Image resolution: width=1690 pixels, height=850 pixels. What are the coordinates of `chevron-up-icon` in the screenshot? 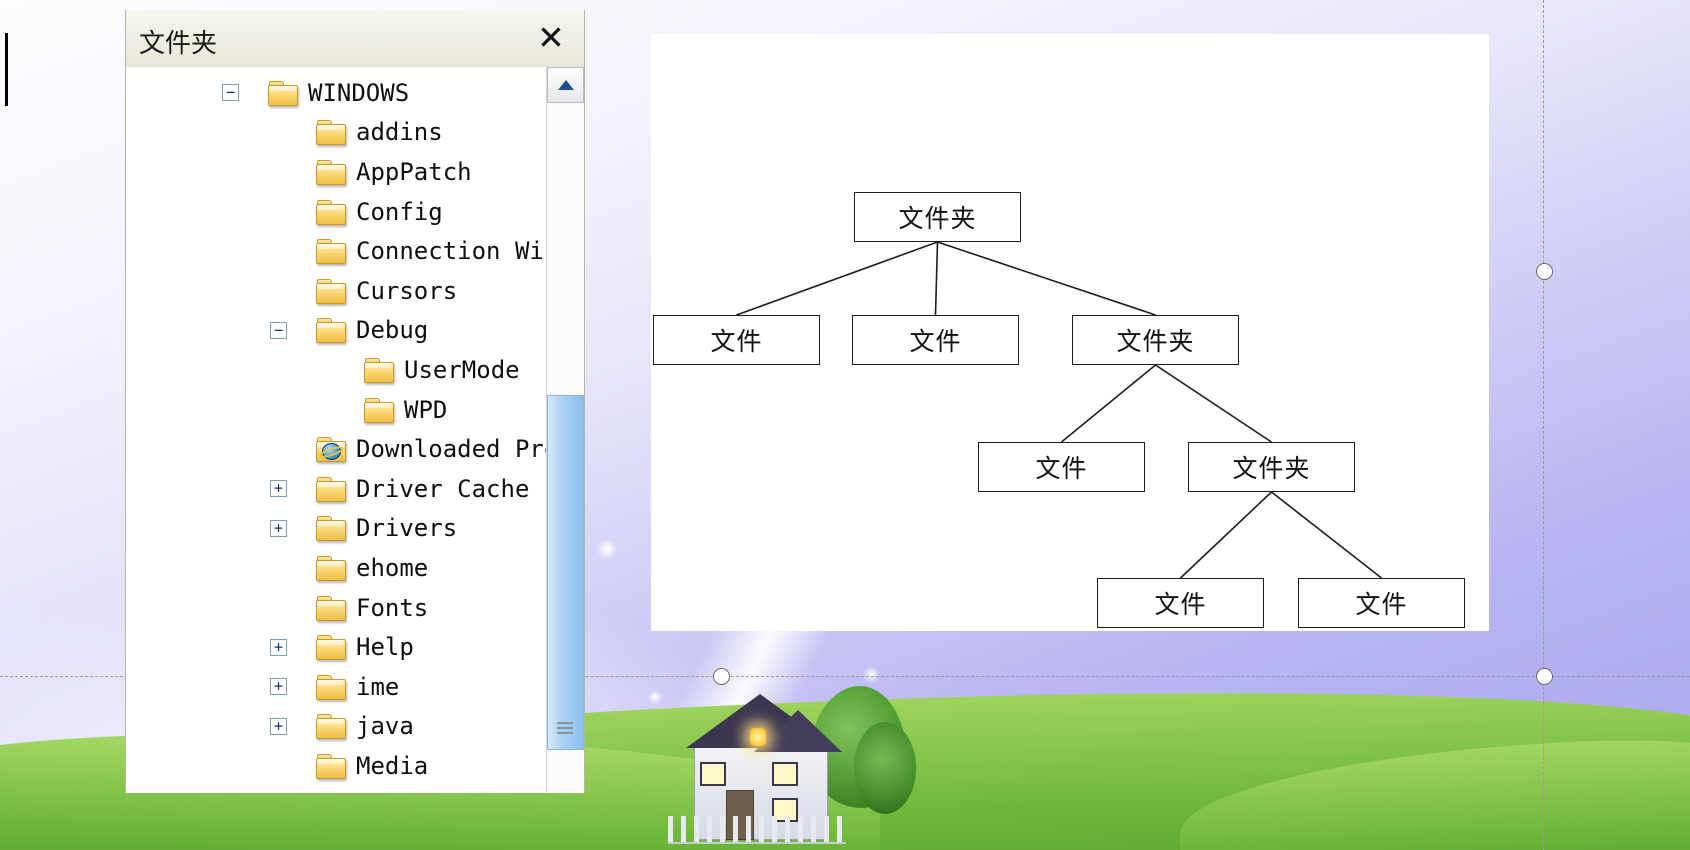 It's located at (565, 85).